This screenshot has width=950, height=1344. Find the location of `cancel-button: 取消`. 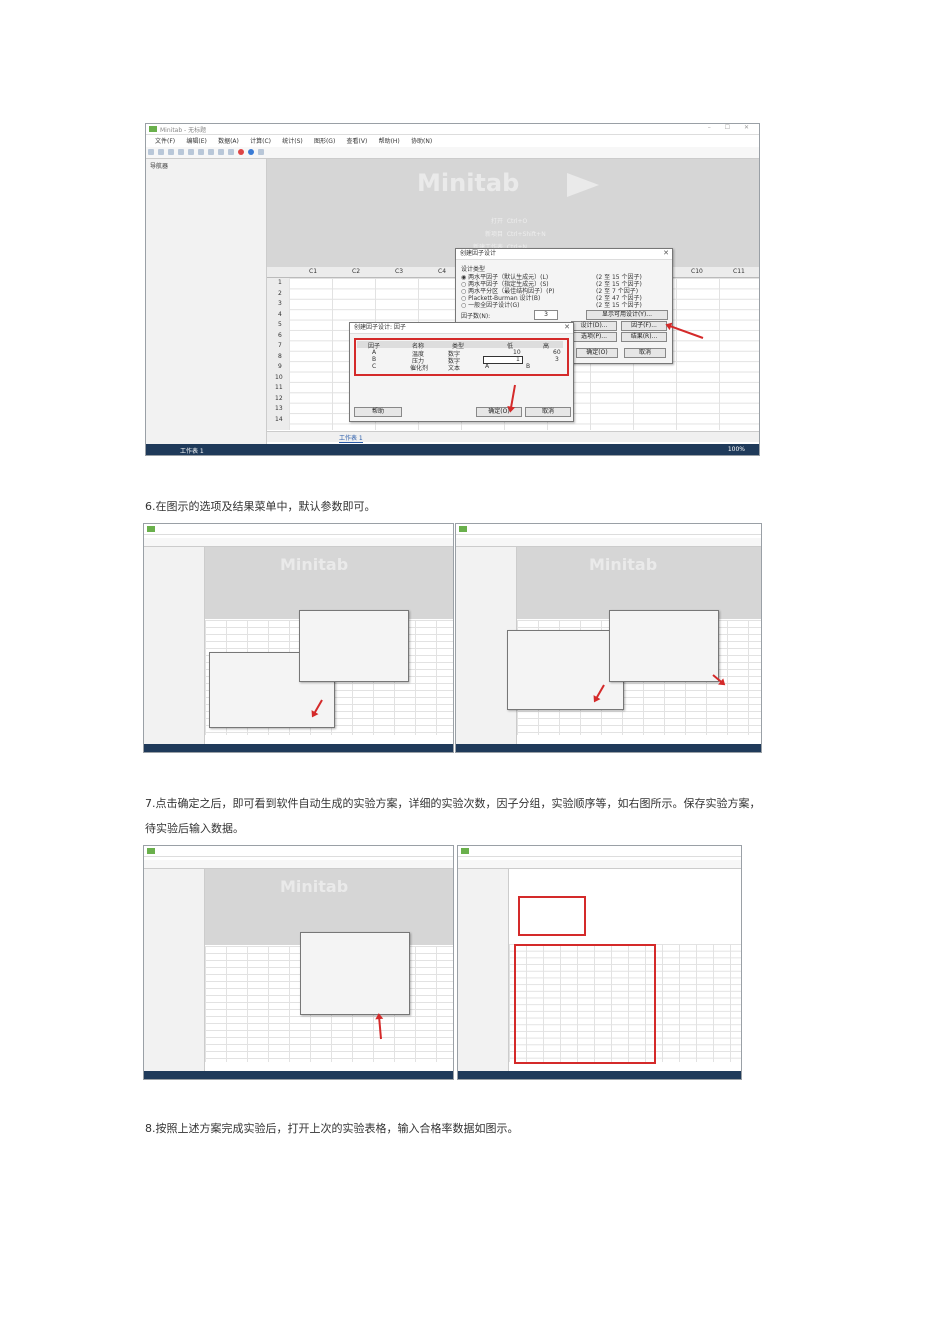

cancel-button: 取消 is located at coordinates (645, 353).